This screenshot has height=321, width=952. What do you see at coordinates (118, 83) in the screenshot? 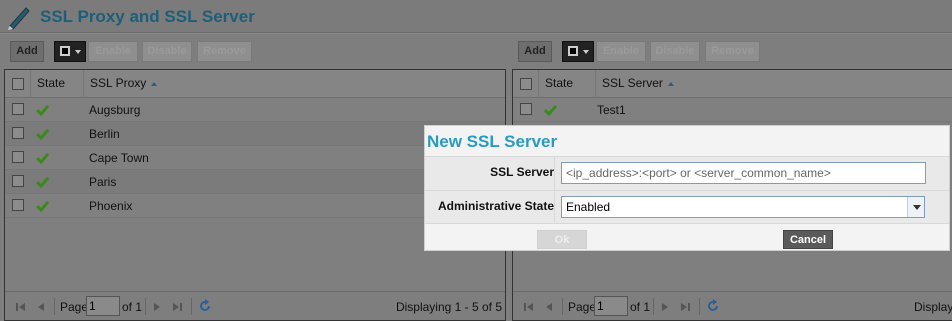
I see `column-header-label: SSL Proxy` at bounding box center [118, 83].